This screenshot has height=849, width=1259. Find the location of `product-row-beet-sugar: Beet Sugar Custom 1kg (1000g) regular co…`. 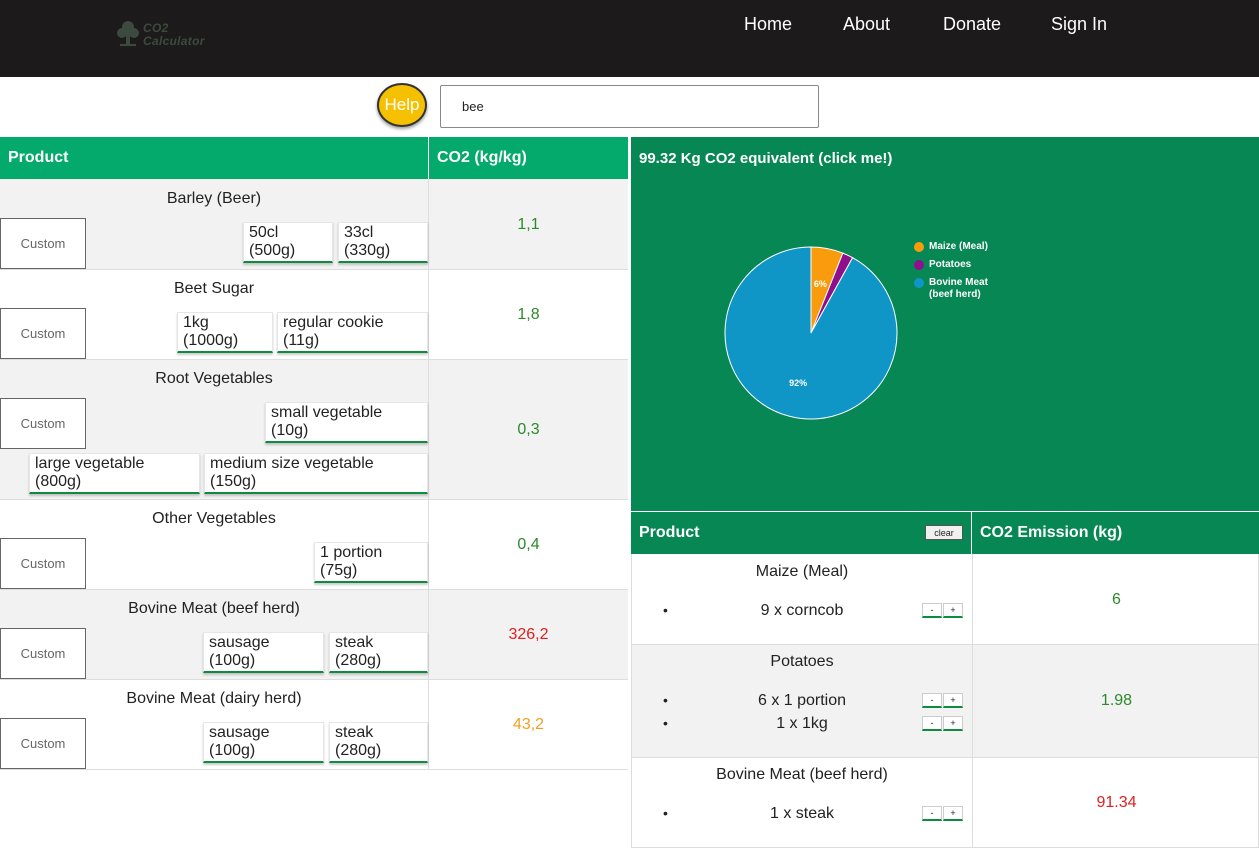

product-row-beet-sugar: Beet Sugar Custom 1kg (1000g) regular co… is located at coordinates (314, 315).